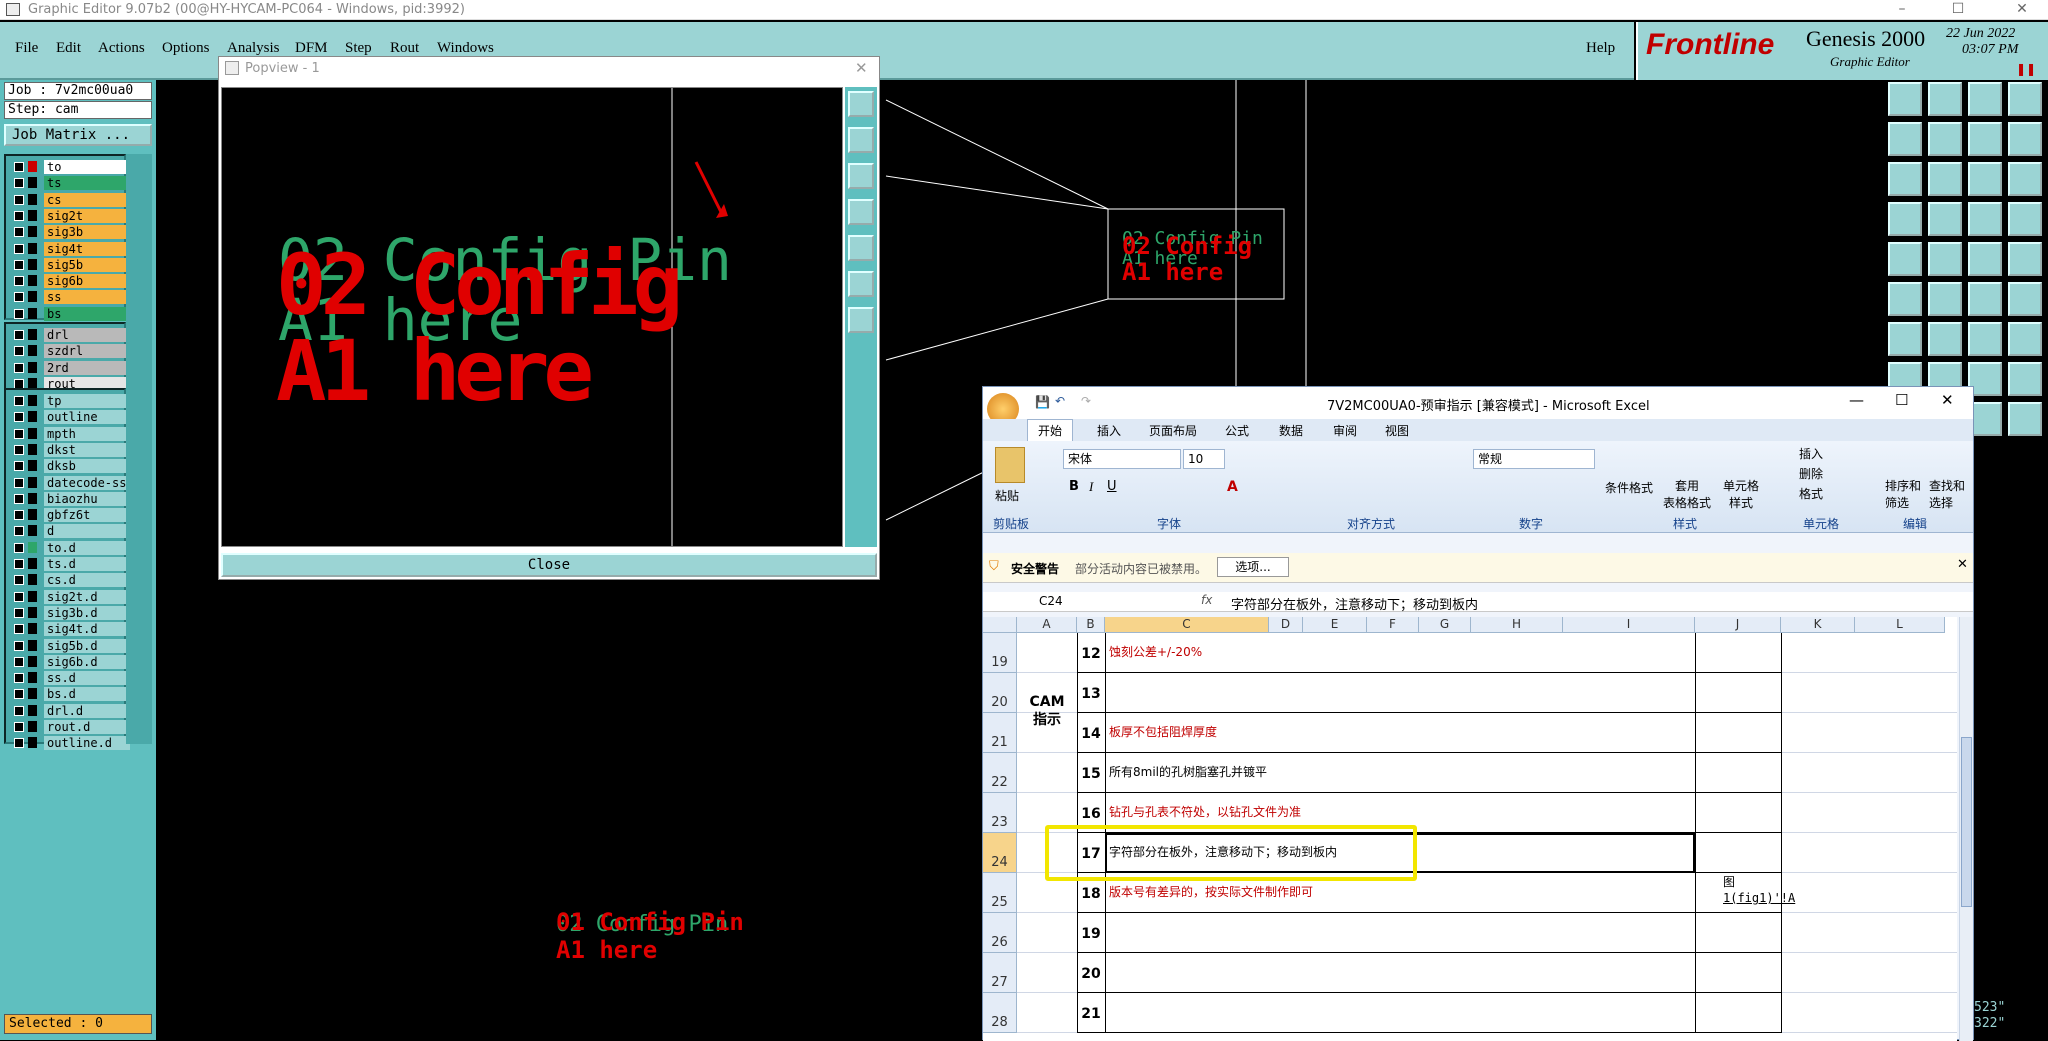  I want to click on layer-row-cs-d: cs.d, so click(69, 580).